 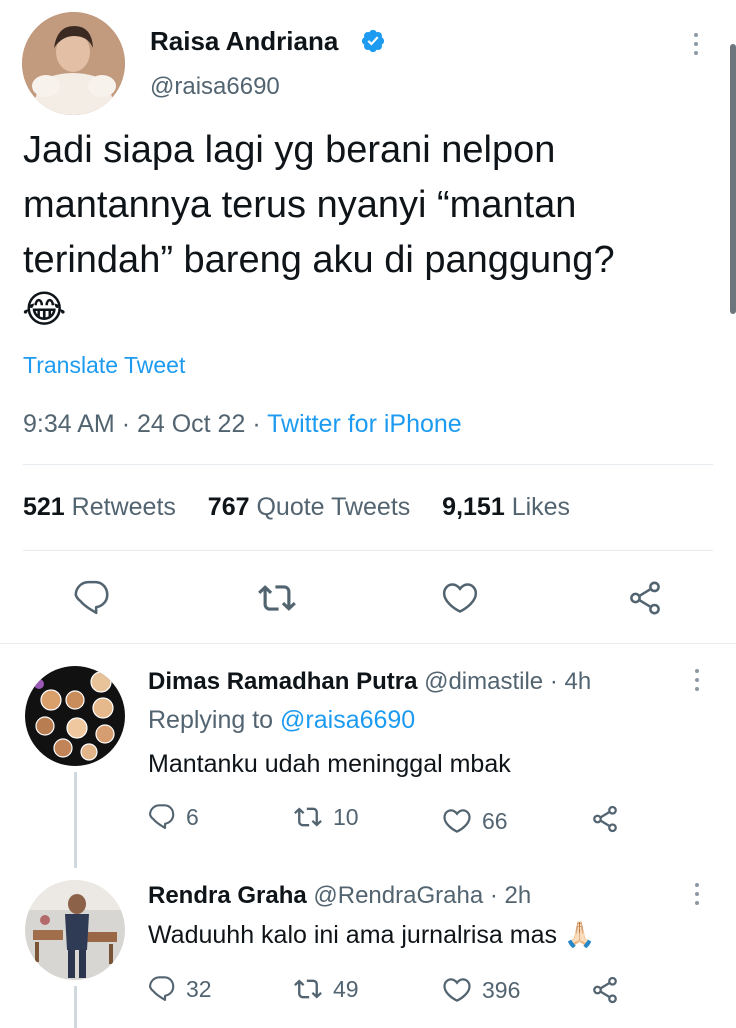 I want to click on retweet-button, so click(x=277, y=598).